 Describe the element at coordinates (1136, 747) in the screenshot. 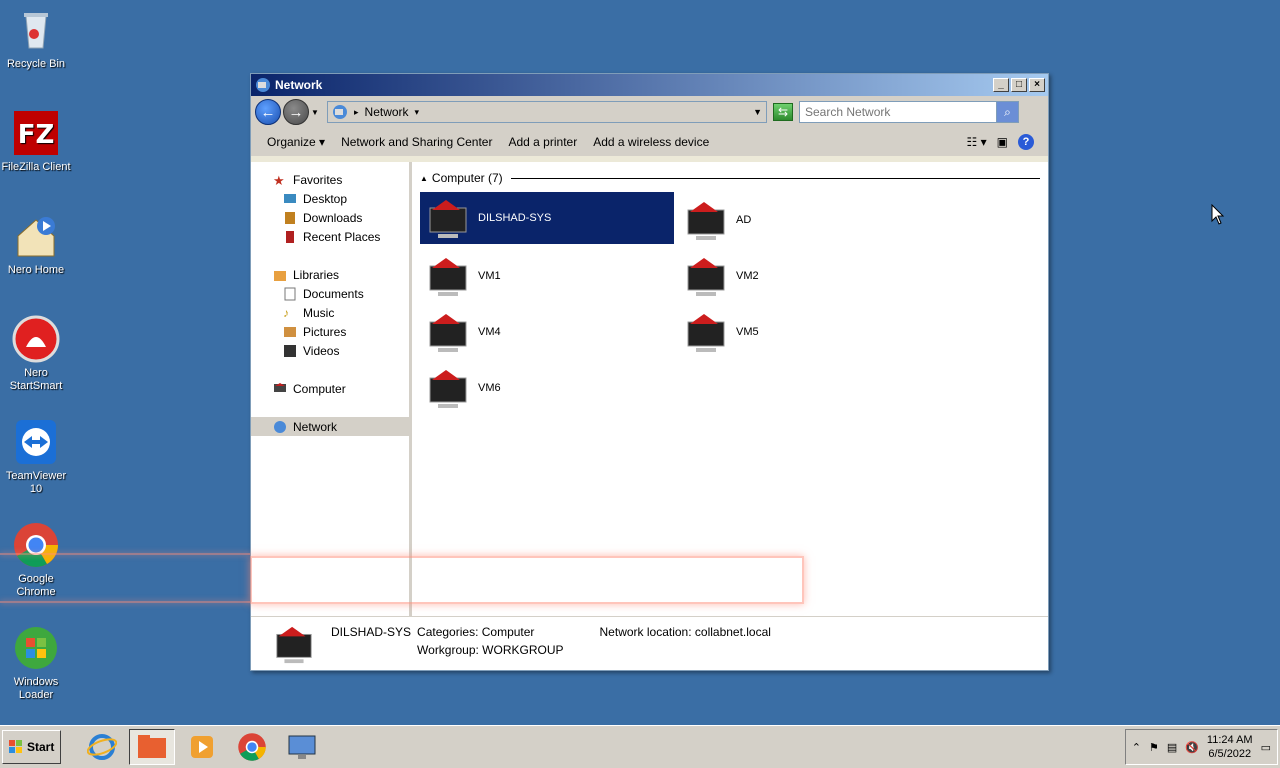

I see `show-hidden-icons-icon: ⌃` at that location.